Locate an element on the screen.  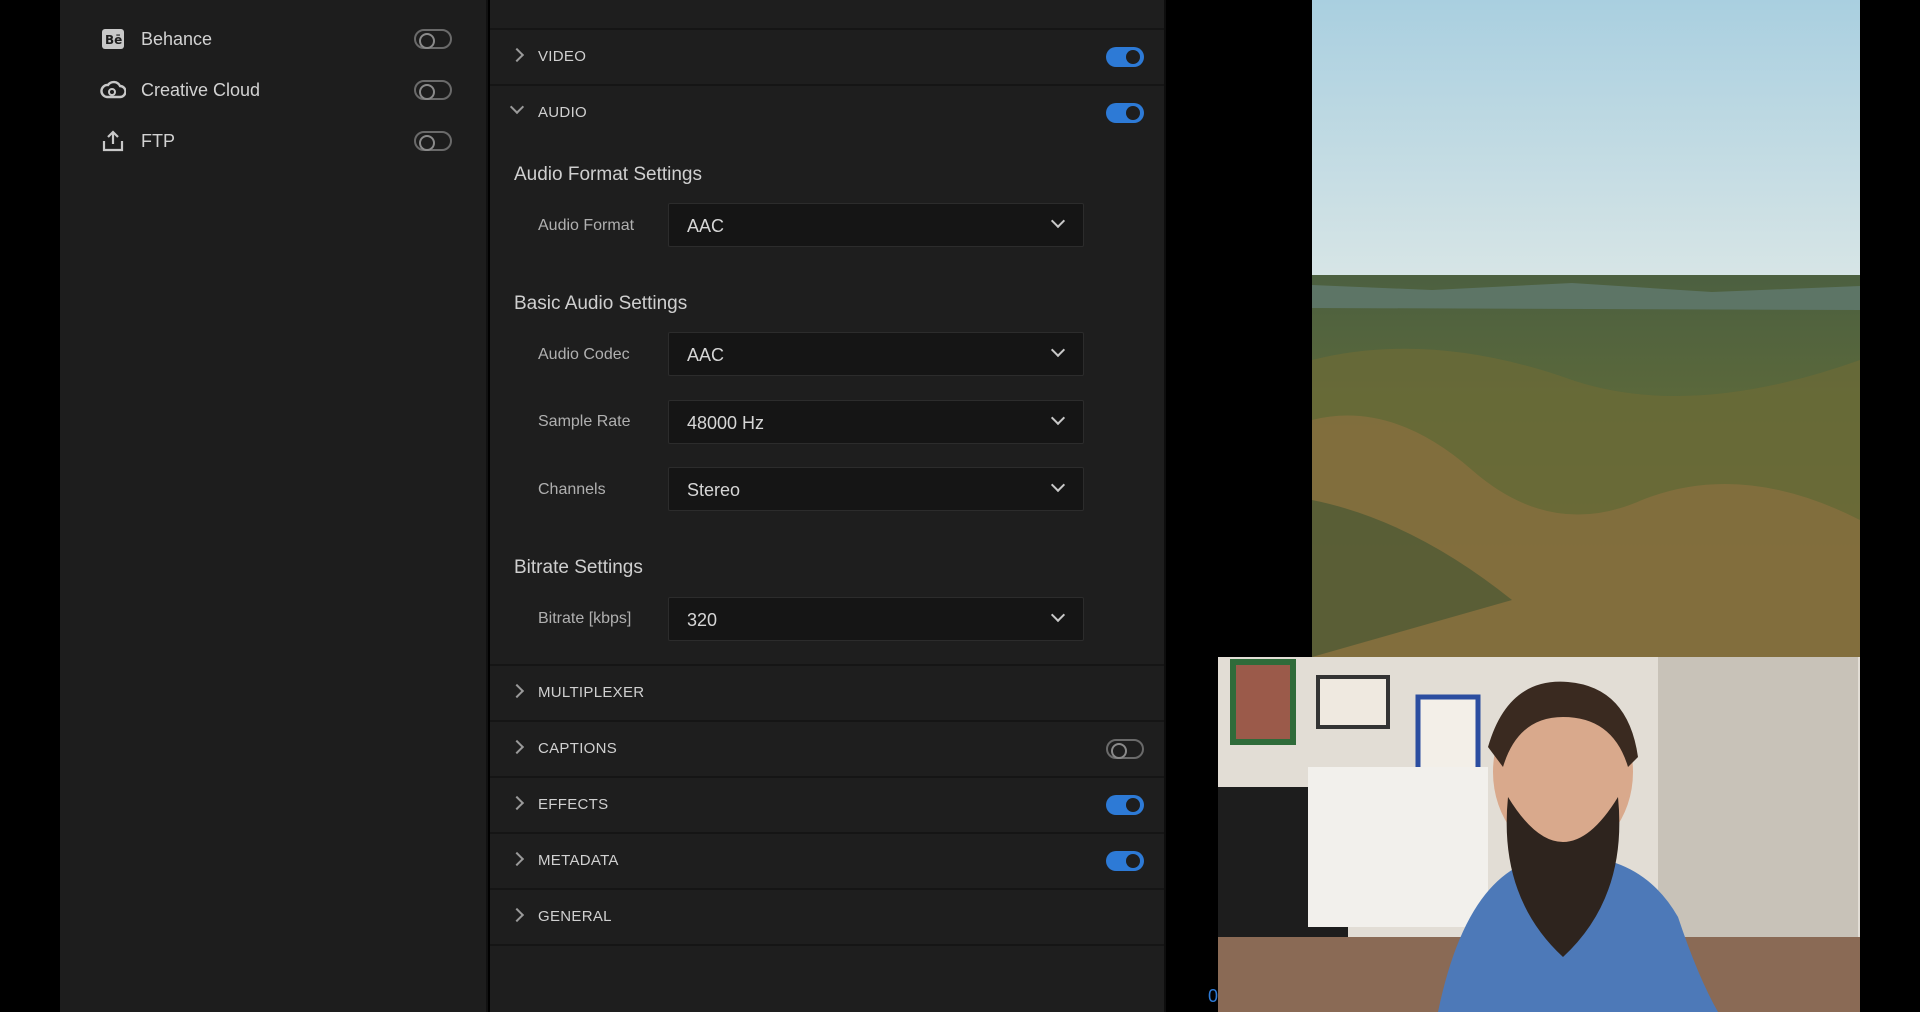
section-metadata: METADATA is located at coordinates (827, 862).